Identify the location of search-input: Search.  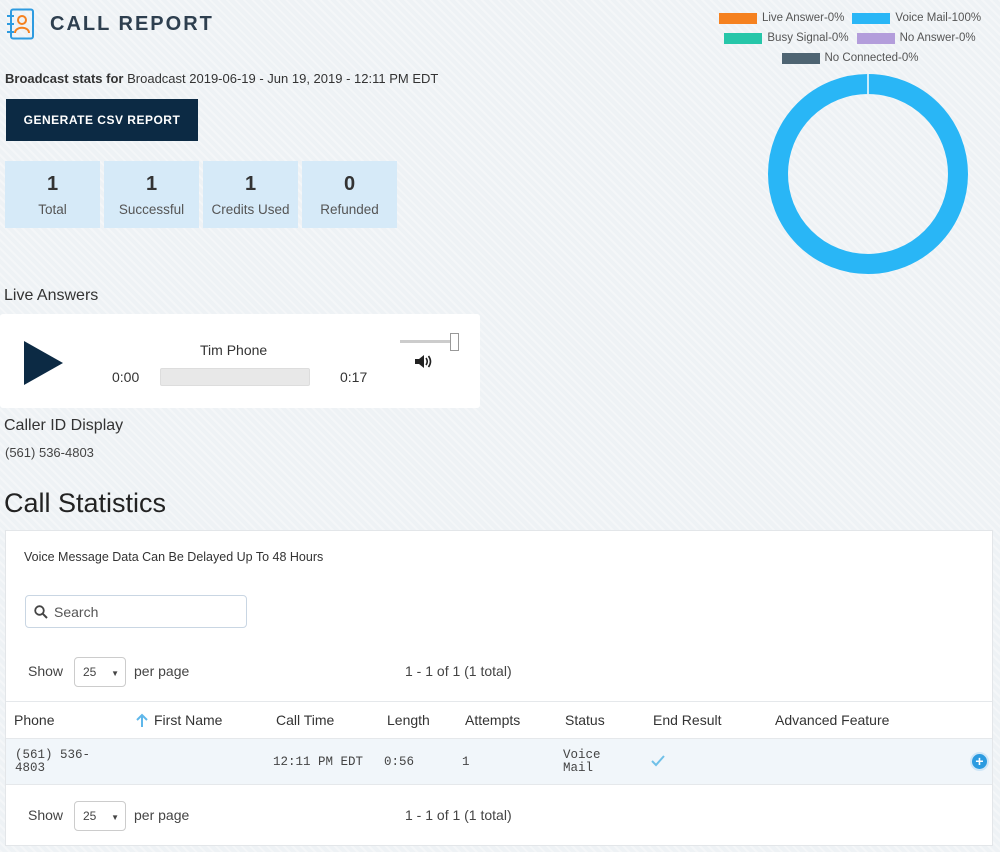
(136, 611).